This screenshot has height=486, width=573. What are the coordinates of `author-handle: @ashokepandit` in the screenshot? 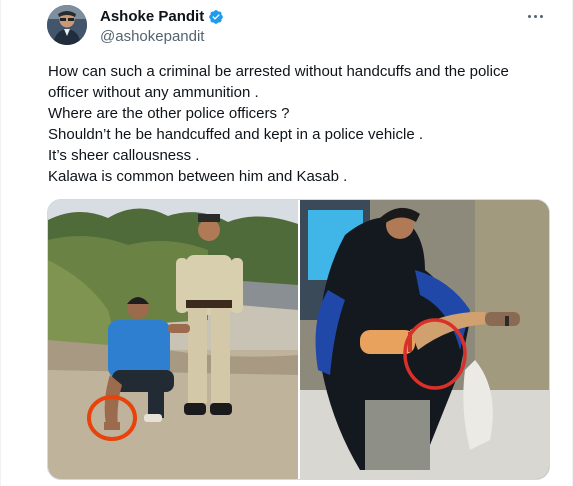 It's located at (316, 37).